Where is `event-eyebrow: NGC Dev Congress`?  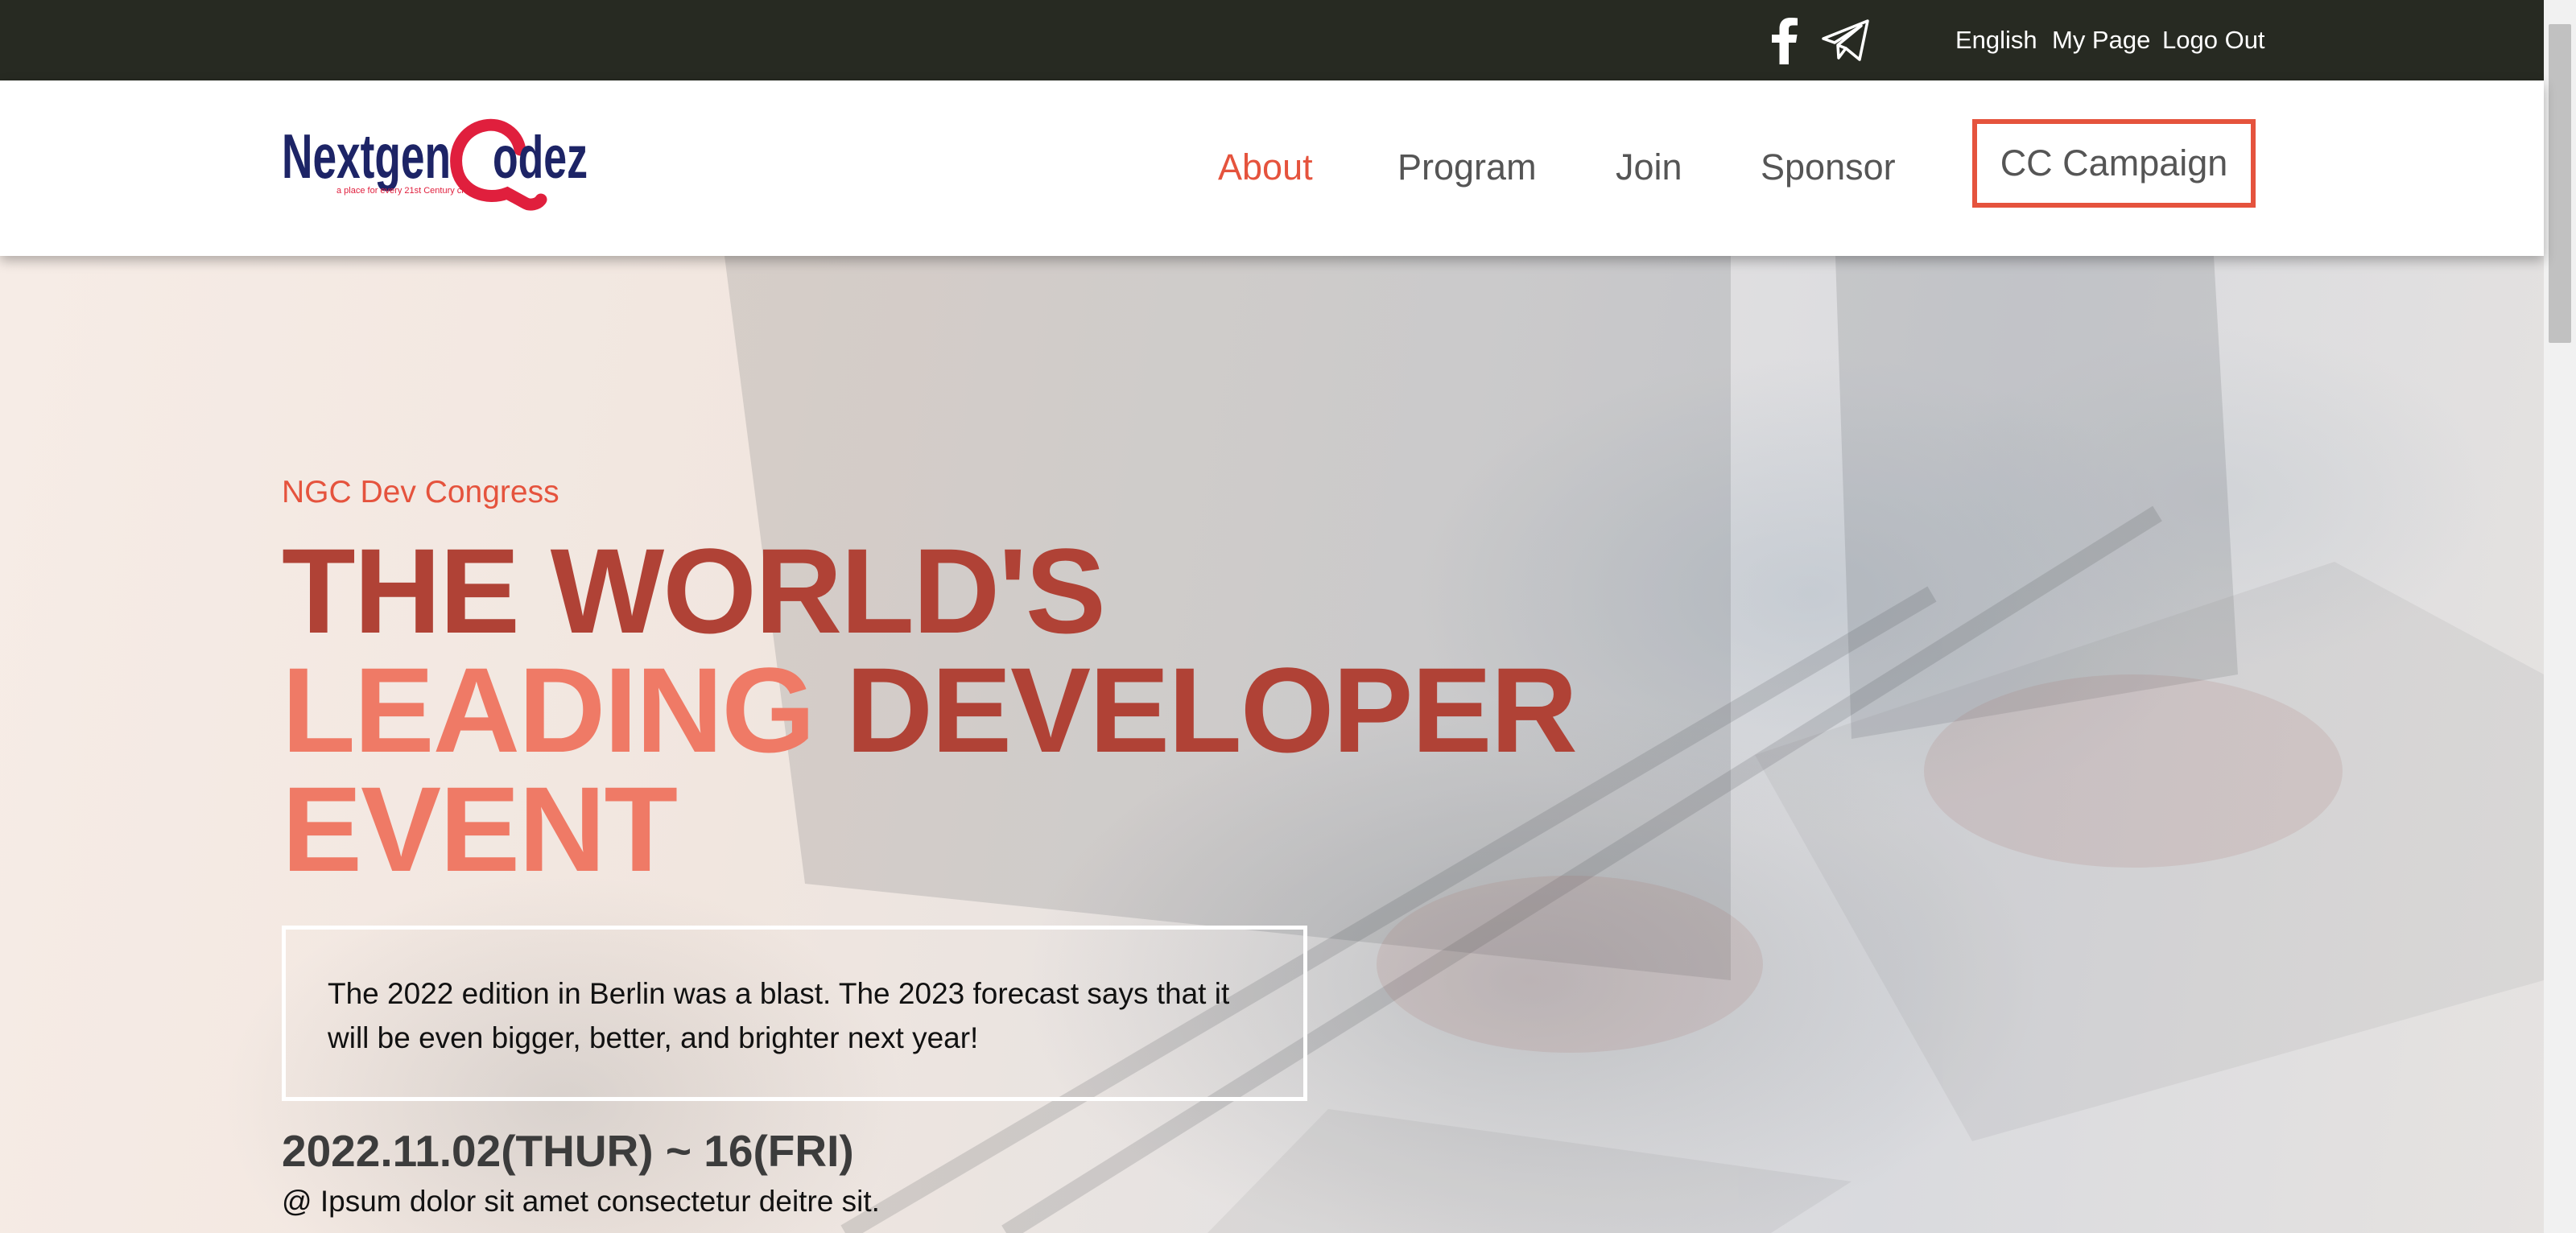 event-eyebrow: NGC Dev Congress is located at coordinates (421, 492).